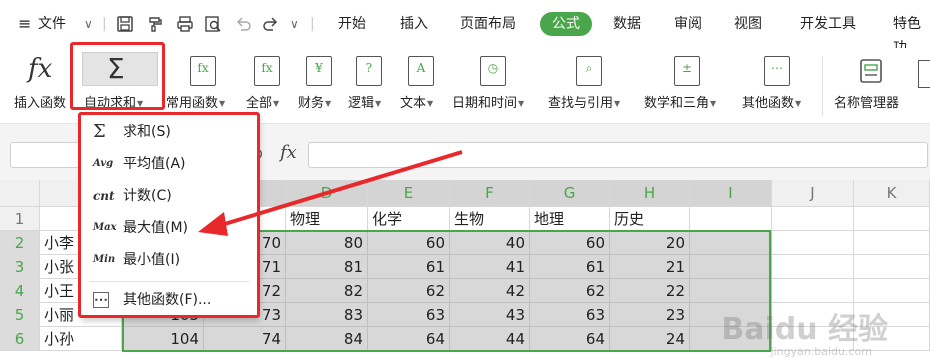 This screenshot has height=358, width=930. I want to click on other-functions-button: ⋯ 其他函数▼, so click(777, 86).